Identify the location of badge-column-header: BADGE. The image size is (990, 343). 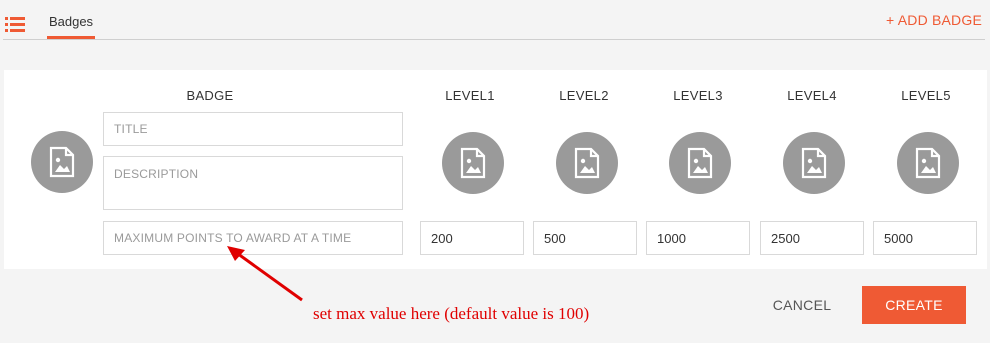
(210, 95).